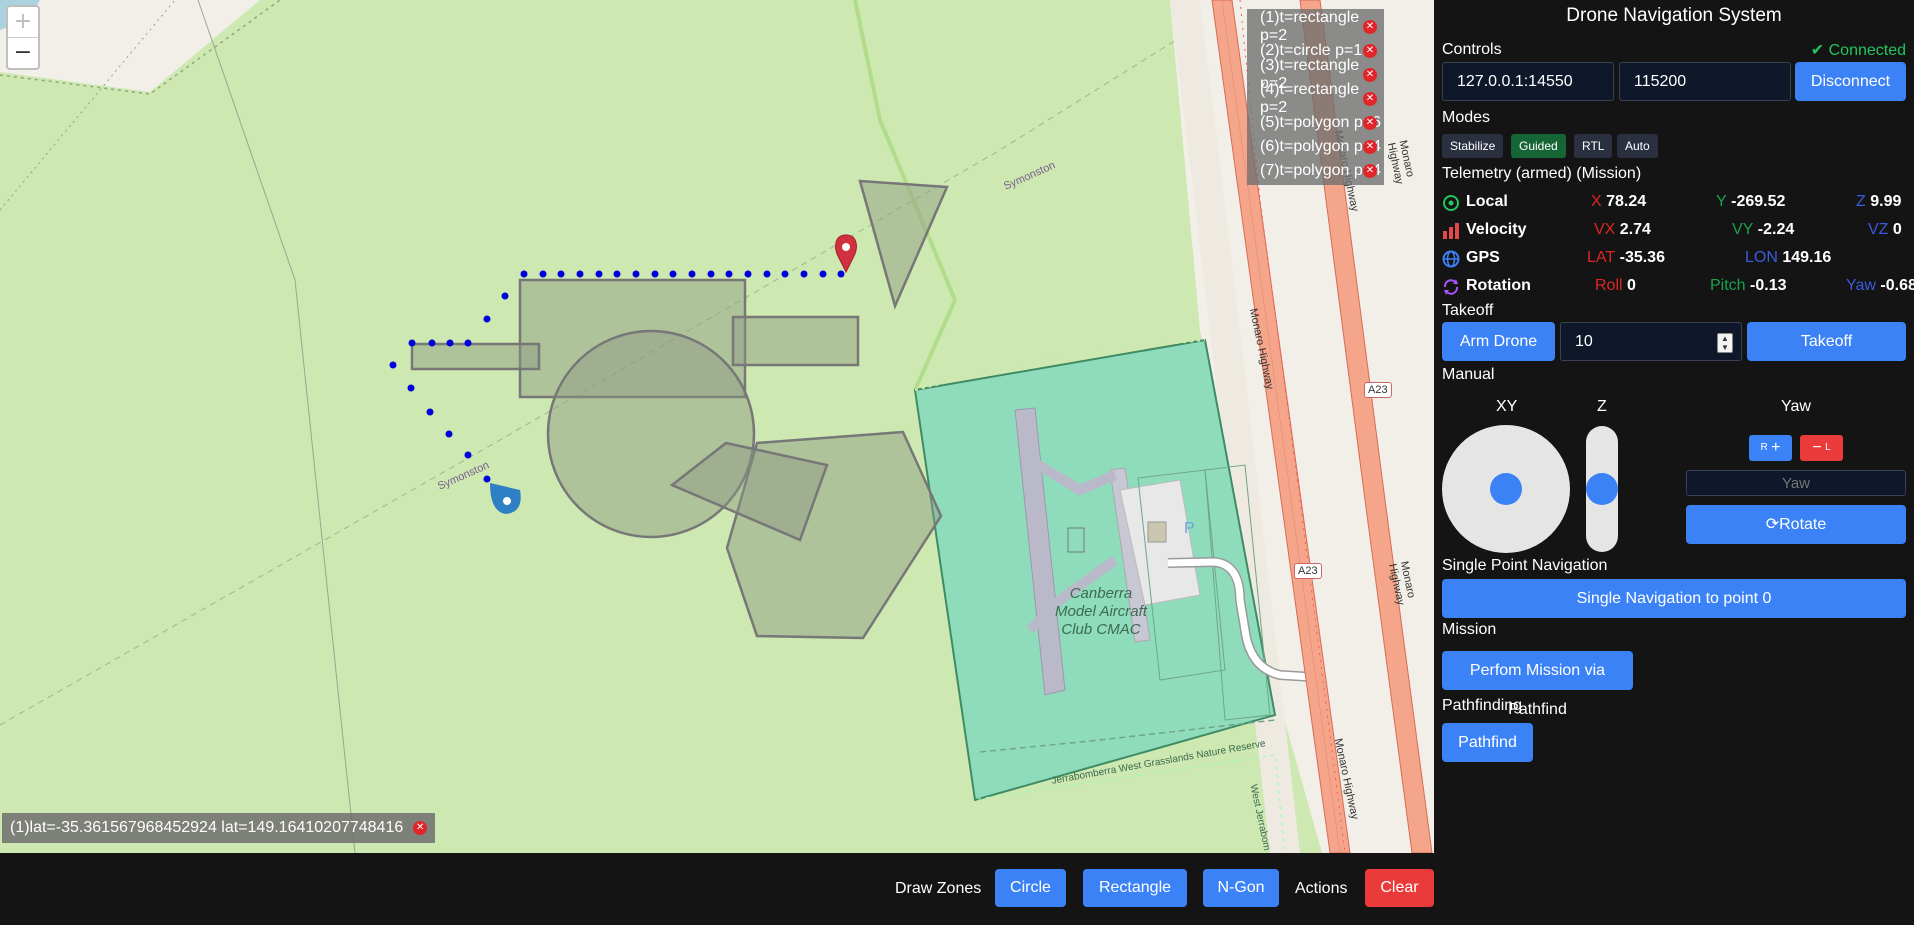  What do you see at coordinates (1764, 447) in the screenshot?
I see `yaw-right-label: R` at bounding box center [1764, 447].